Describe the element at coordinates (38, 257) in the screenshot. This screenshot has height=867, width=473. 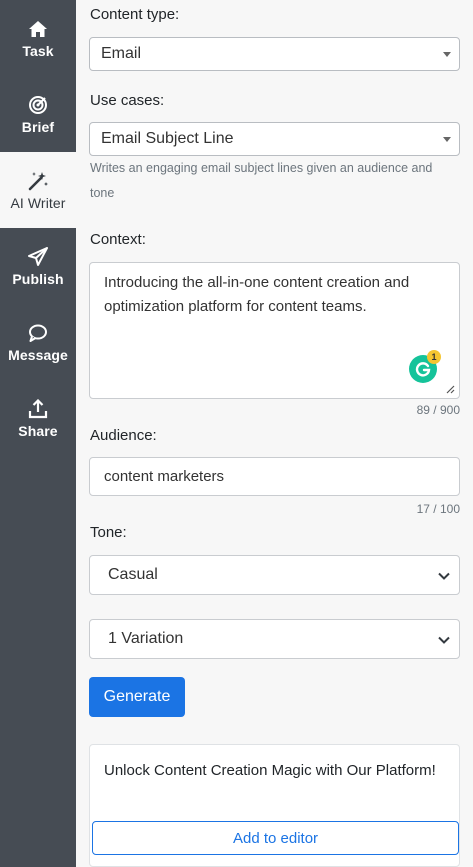
I see `paper-plane-icon` at that location.